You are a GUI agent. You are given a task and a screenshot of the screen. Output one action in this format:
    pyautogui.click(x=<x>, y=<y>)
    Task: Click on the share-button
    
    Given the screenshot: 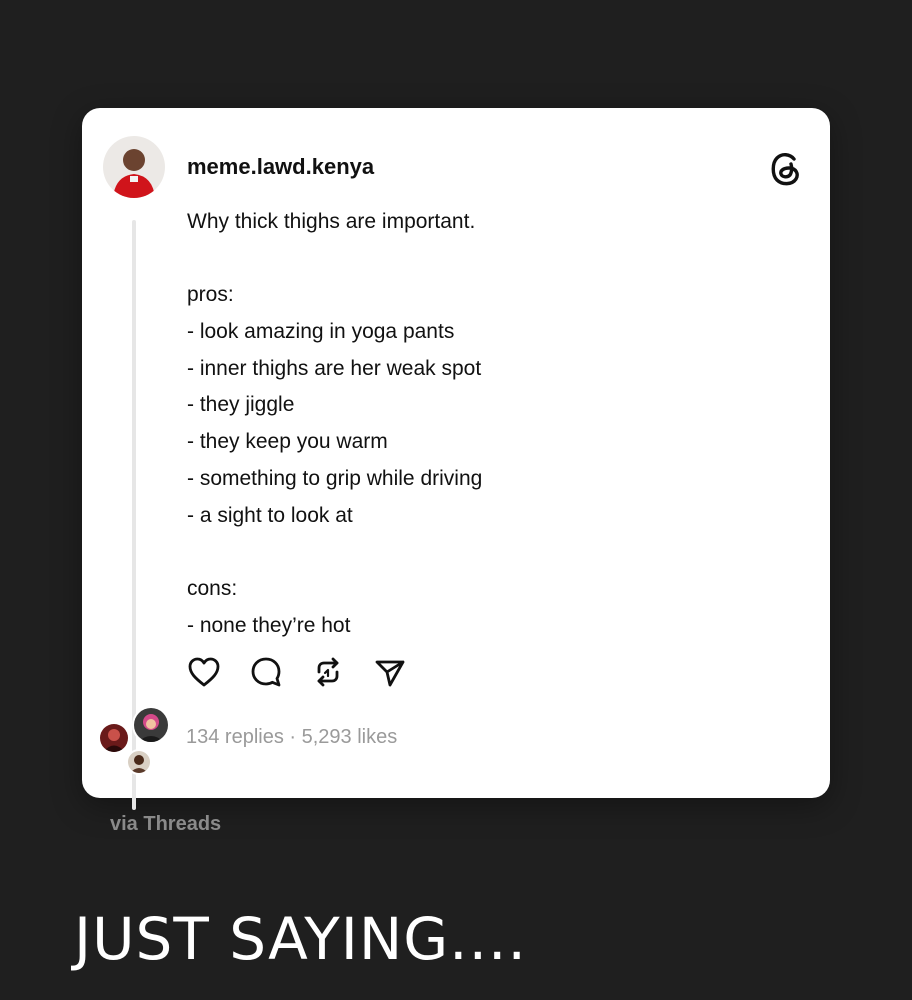 What is the action you would take?
    pyautogui.click(x=390, y=672)
    